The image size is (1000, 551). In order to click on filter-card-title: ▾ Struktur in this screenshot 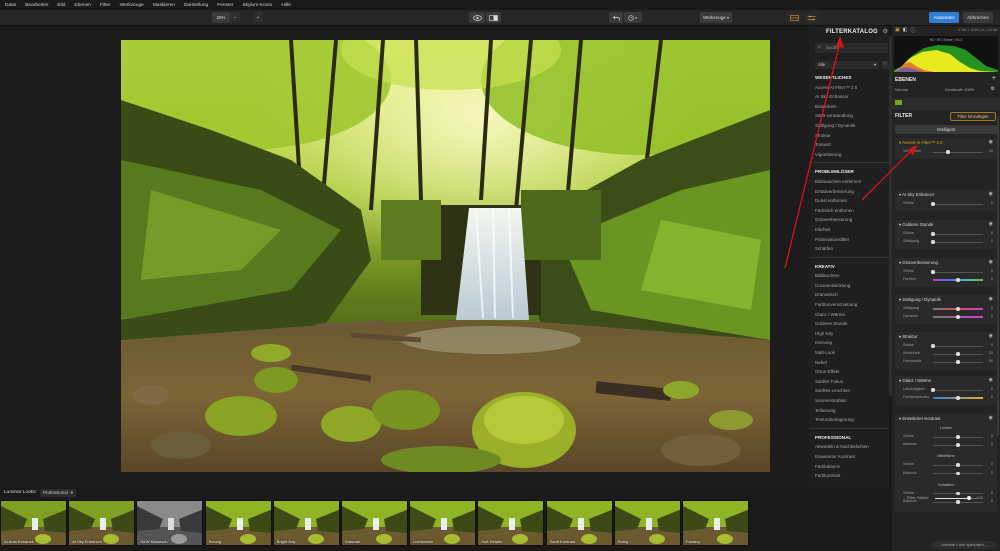, I will do `click(908, 337)`.